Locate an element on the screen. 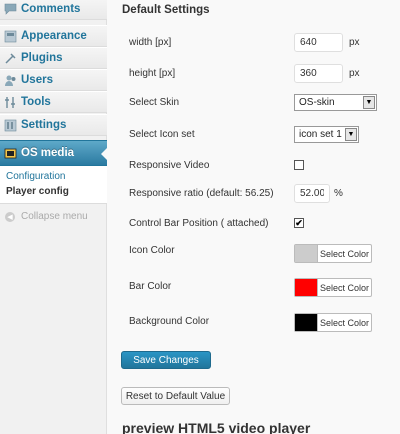  height-label: height [px] is located at coordinates (152, 73).